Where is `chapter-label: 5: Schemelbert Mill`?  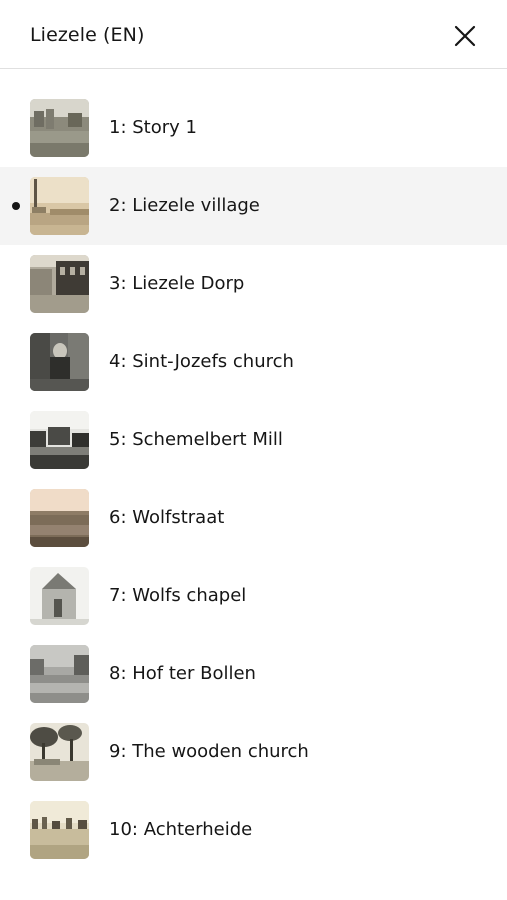 chapter-label: 5: Schemelbert Mill is located at coordinates (196, 439).